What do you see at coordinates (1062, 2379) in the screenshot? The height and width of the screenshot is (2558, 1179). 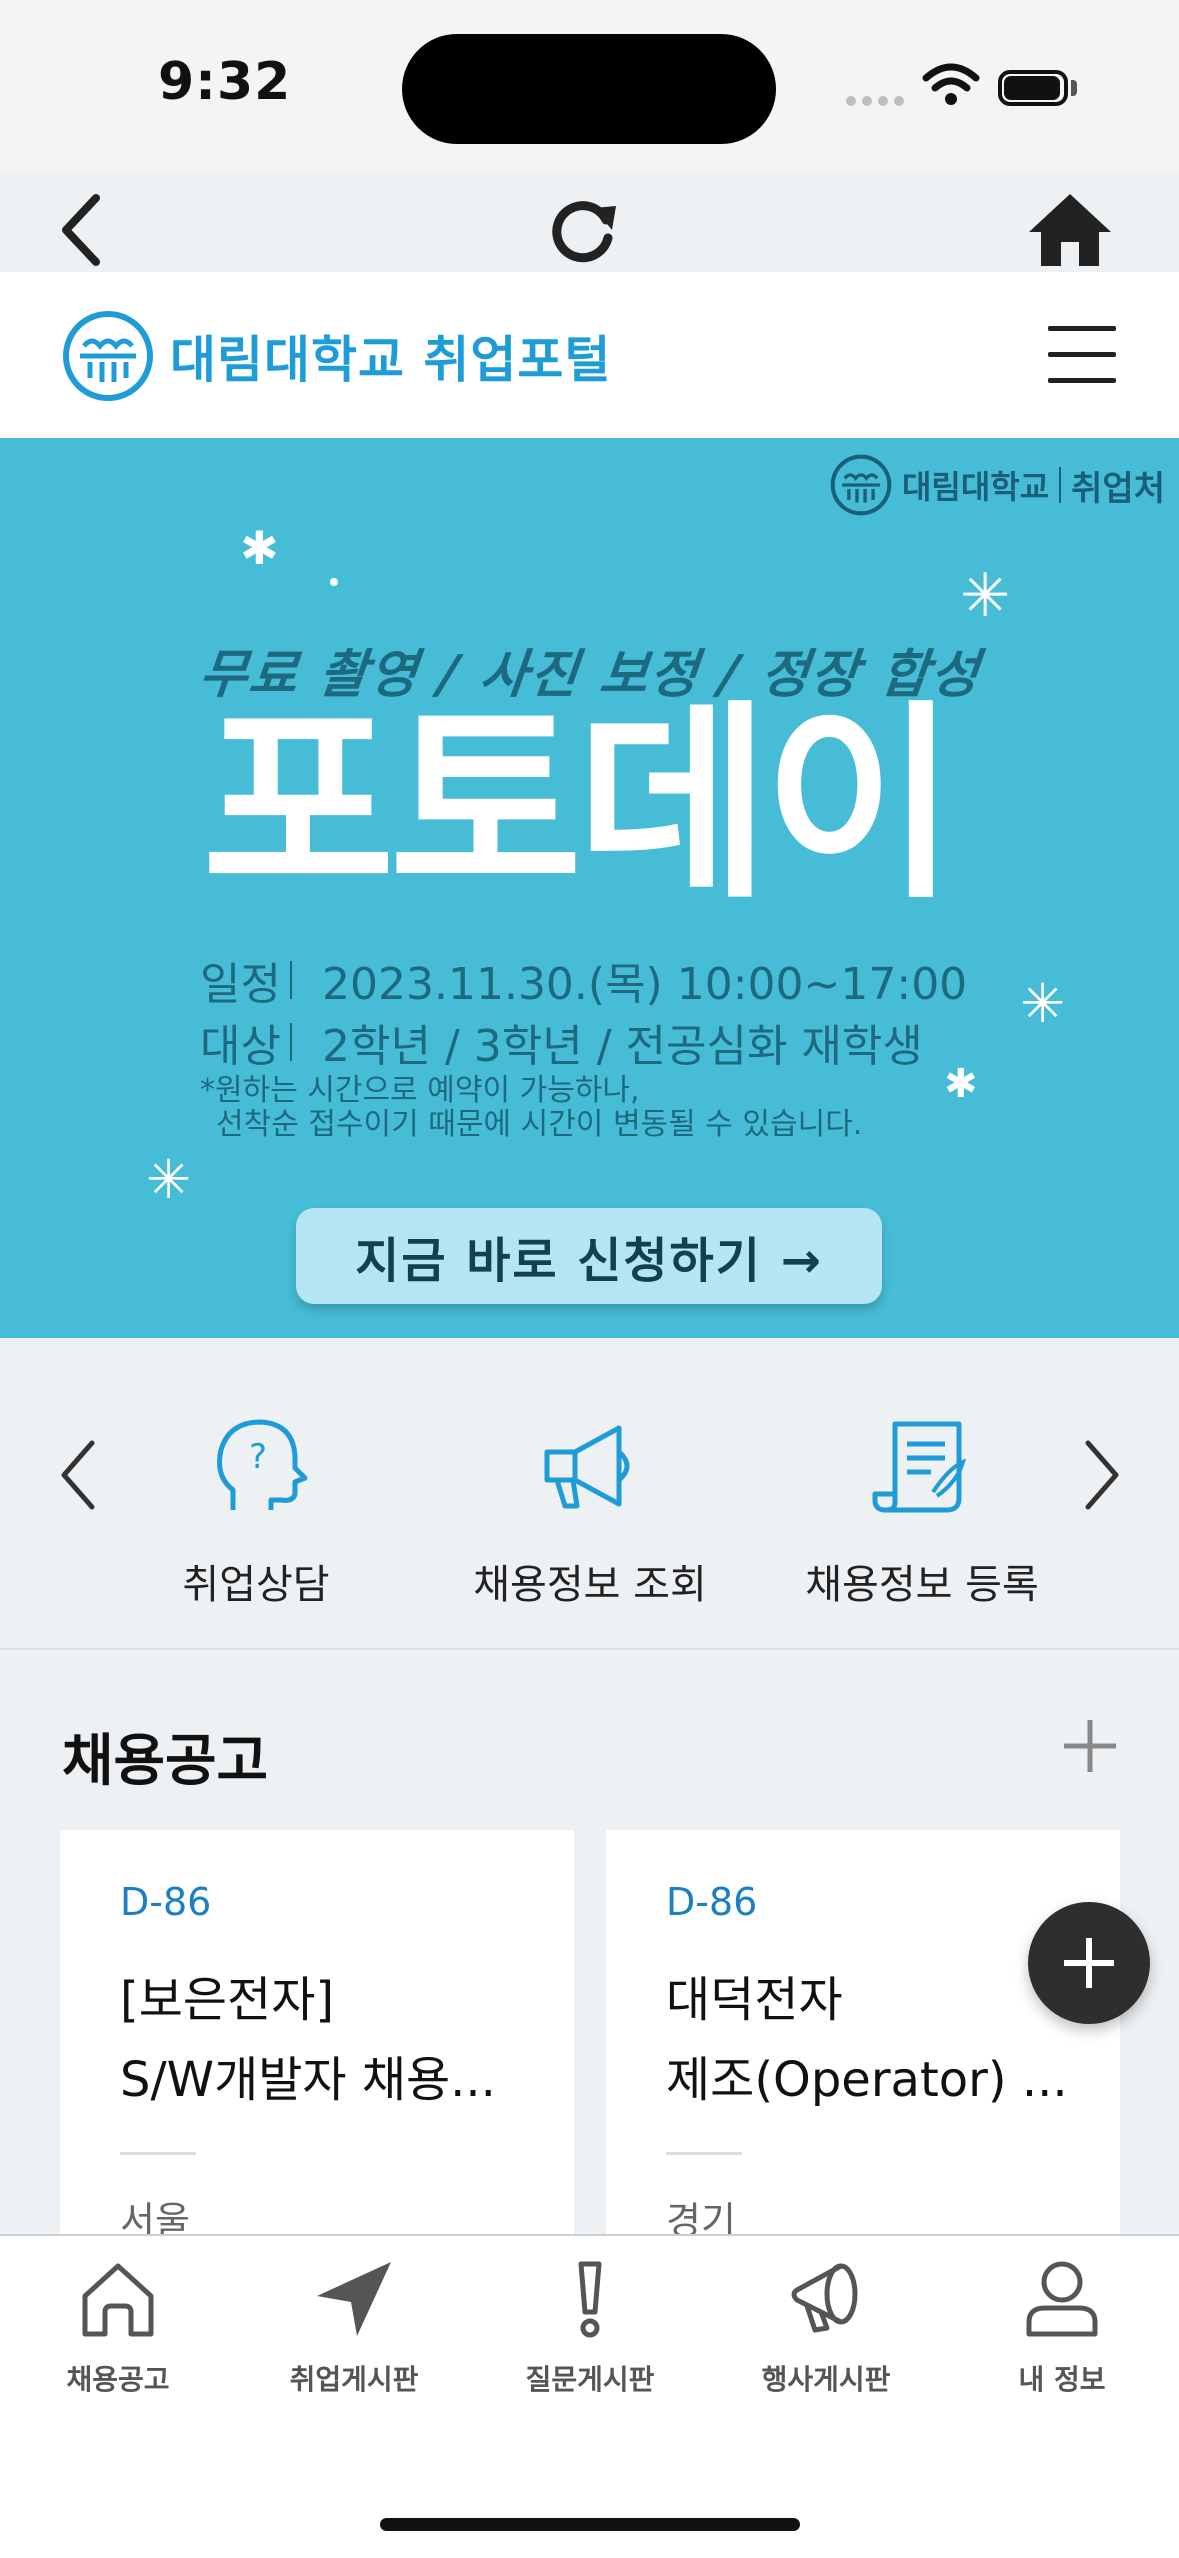 I see `tab-label: 내 정보` at bounding box center [1062, 2379].